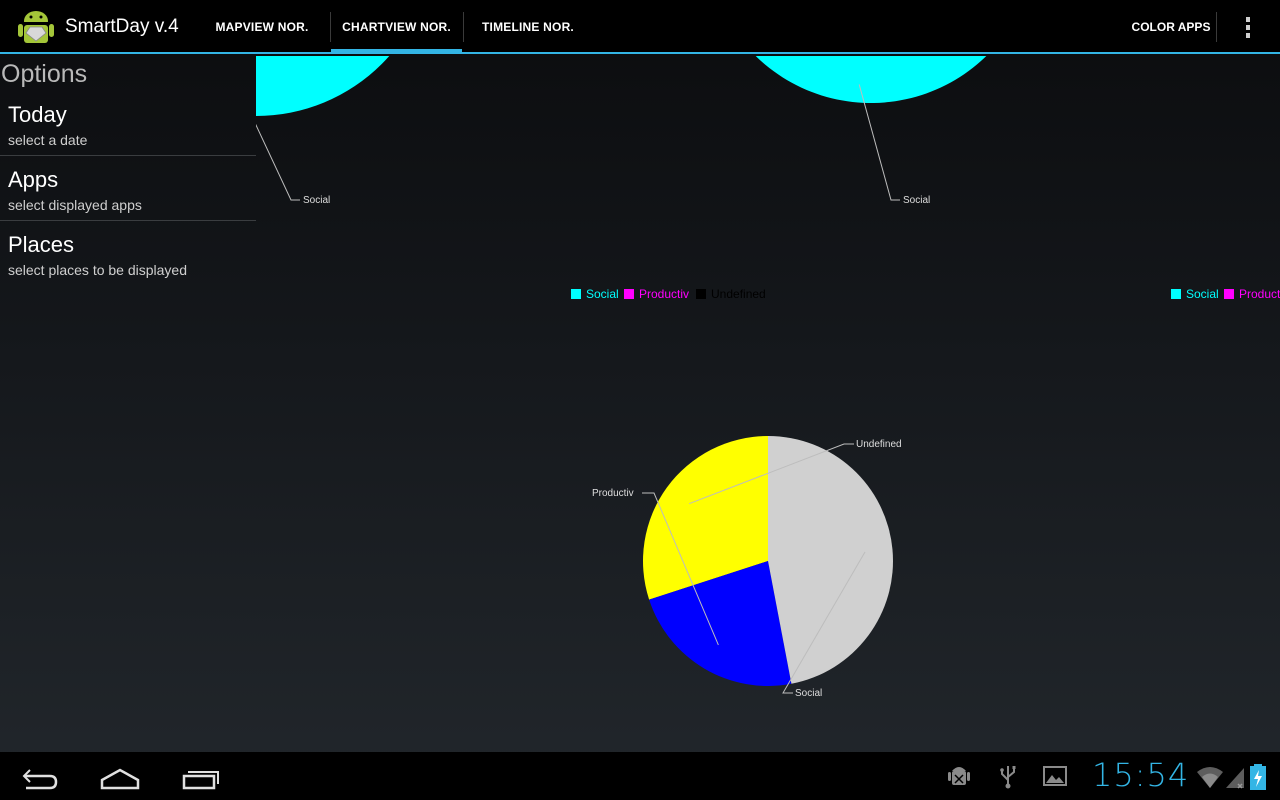 The image size is (1280, 800). What do you see at coordinates (463, 27) in the screenshot?
I see `tab-divider` at bounding box center [463, 27].